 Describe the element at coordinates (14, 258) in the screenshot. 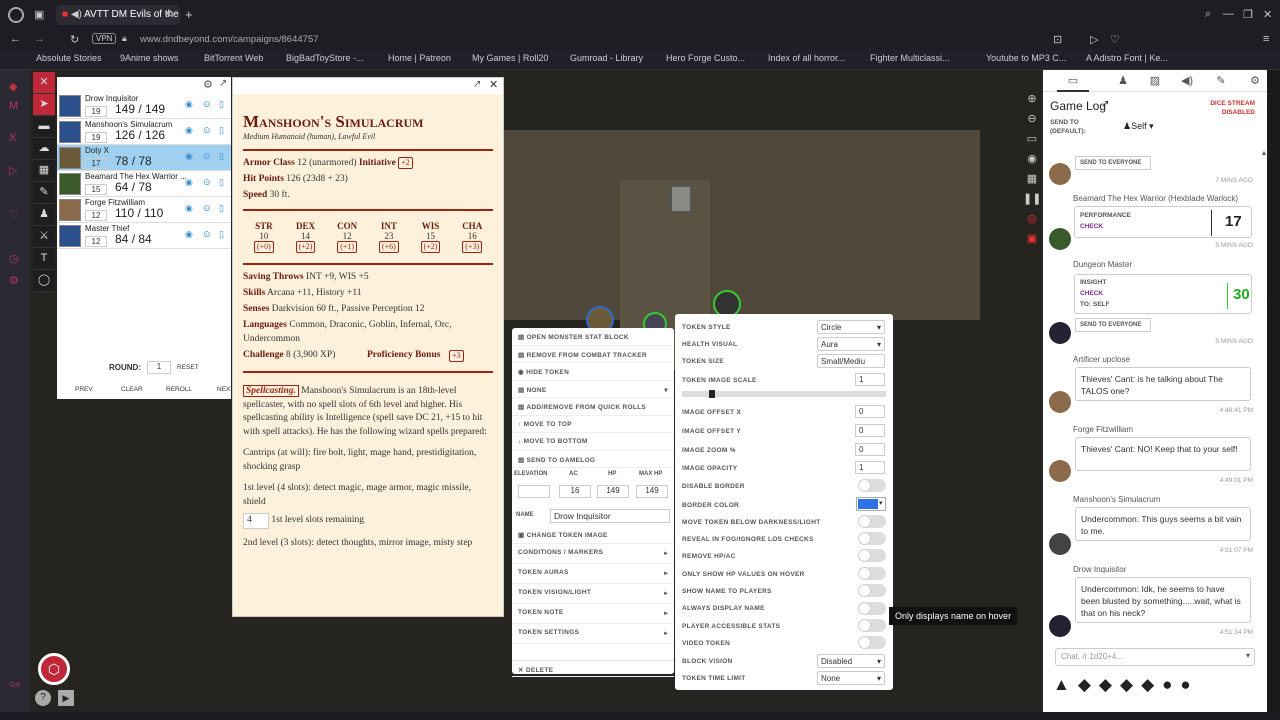

I see `clock-icon: ◷` at that location.